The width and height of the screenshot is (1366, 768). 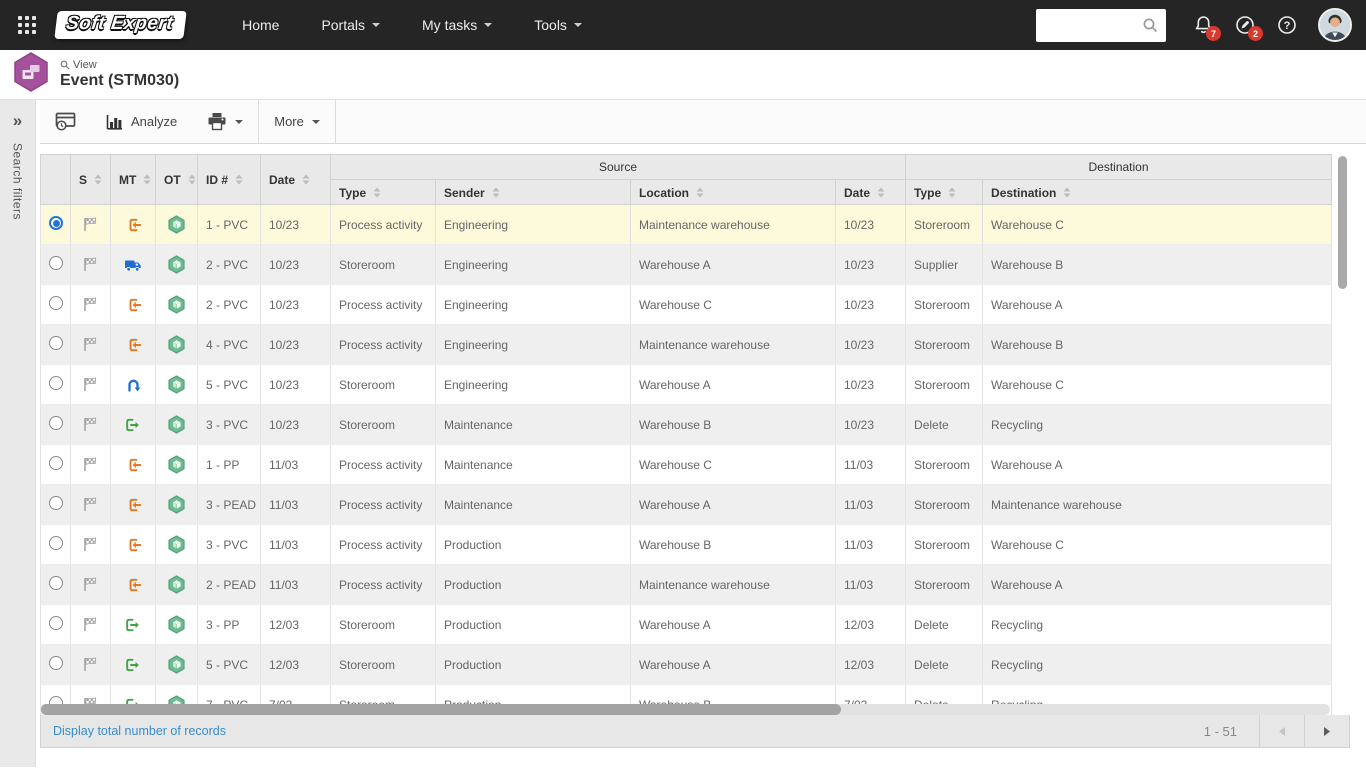 I want to click on header-status: S, so click(x=90, y=179).